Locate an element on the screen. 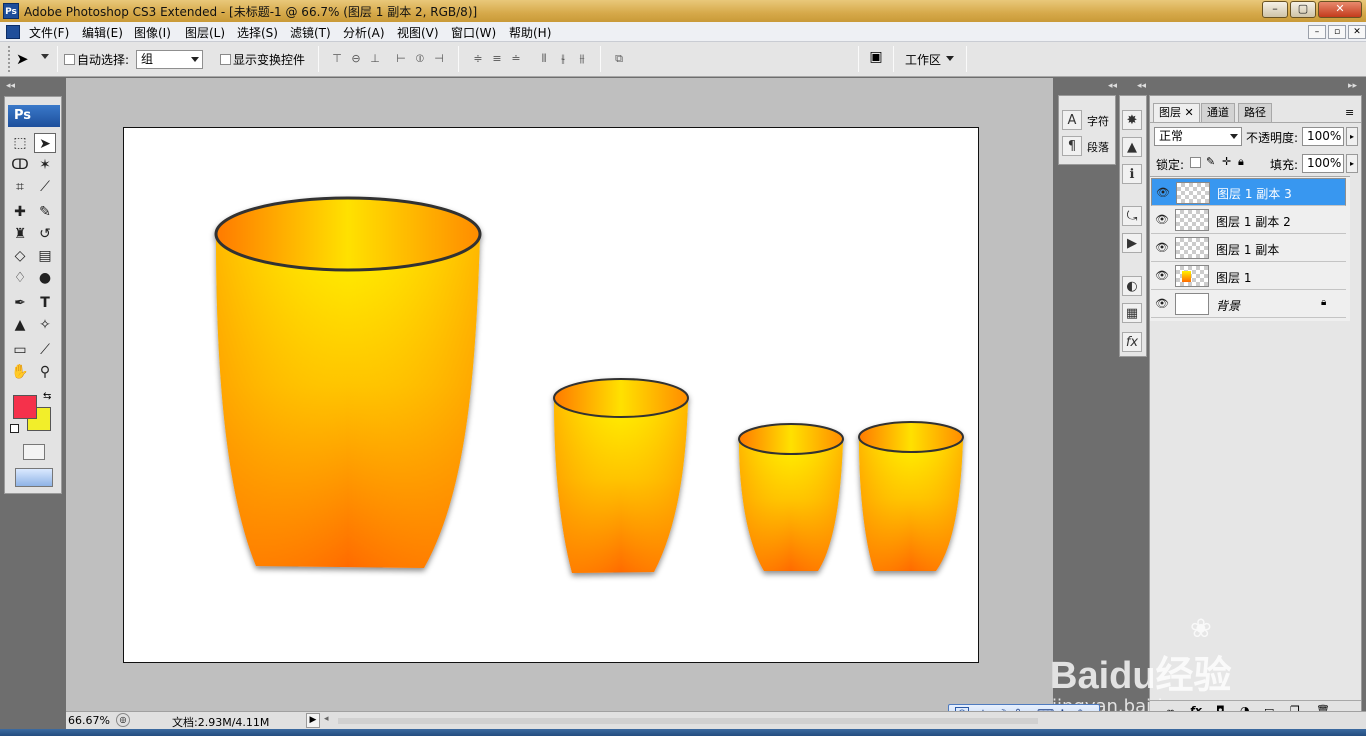 The height and width of the screenshot is (736, 1366). default-colors-icon is located at coordinates (14, 428).